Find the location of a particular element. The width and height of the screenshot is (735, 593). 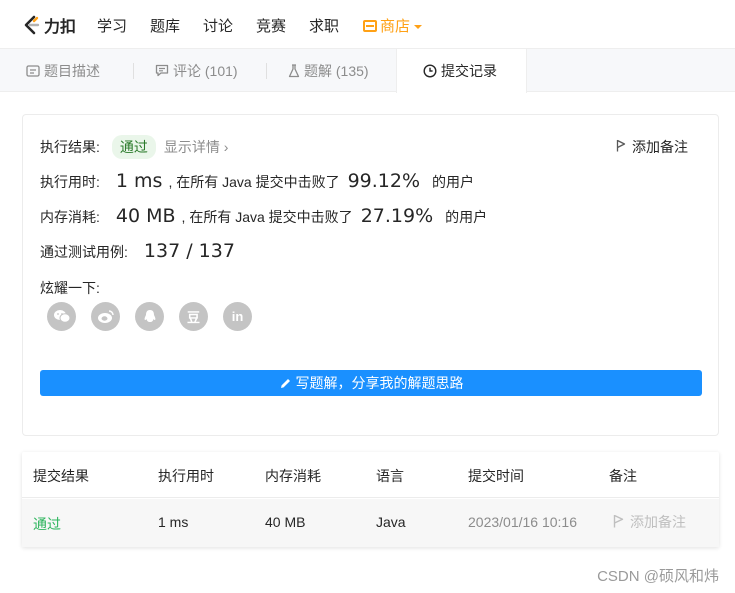

tab-description-label: 题目描述 is located at coordinates (72, 70).